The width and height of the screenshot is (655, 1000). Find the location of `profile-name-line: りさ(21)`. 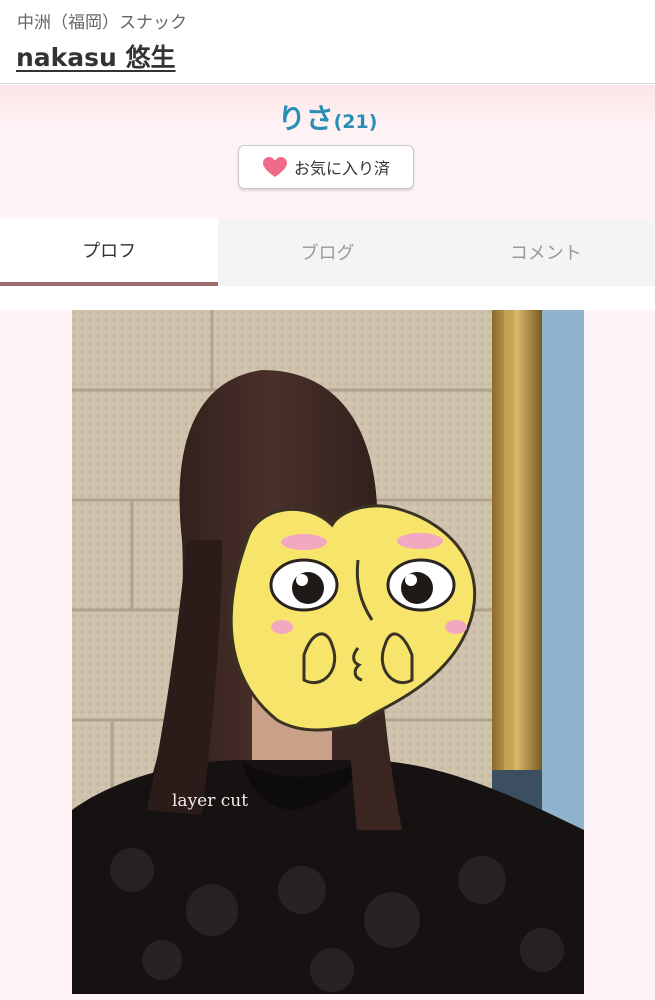

profile-name-line: りさ(21) is located at coordinates (327, 117).